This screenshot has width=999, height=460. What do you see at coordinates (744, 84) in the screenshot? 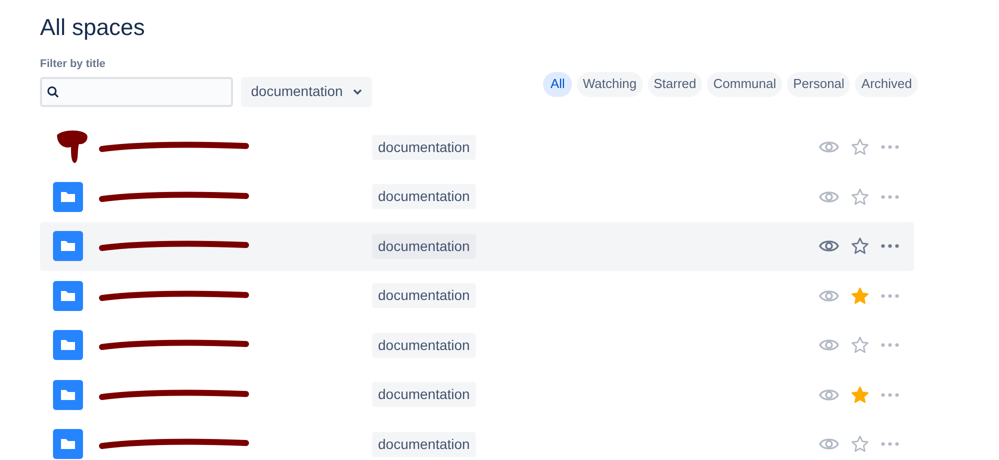
I see `filter-tab: Communal` at bounding box center [744, 84].